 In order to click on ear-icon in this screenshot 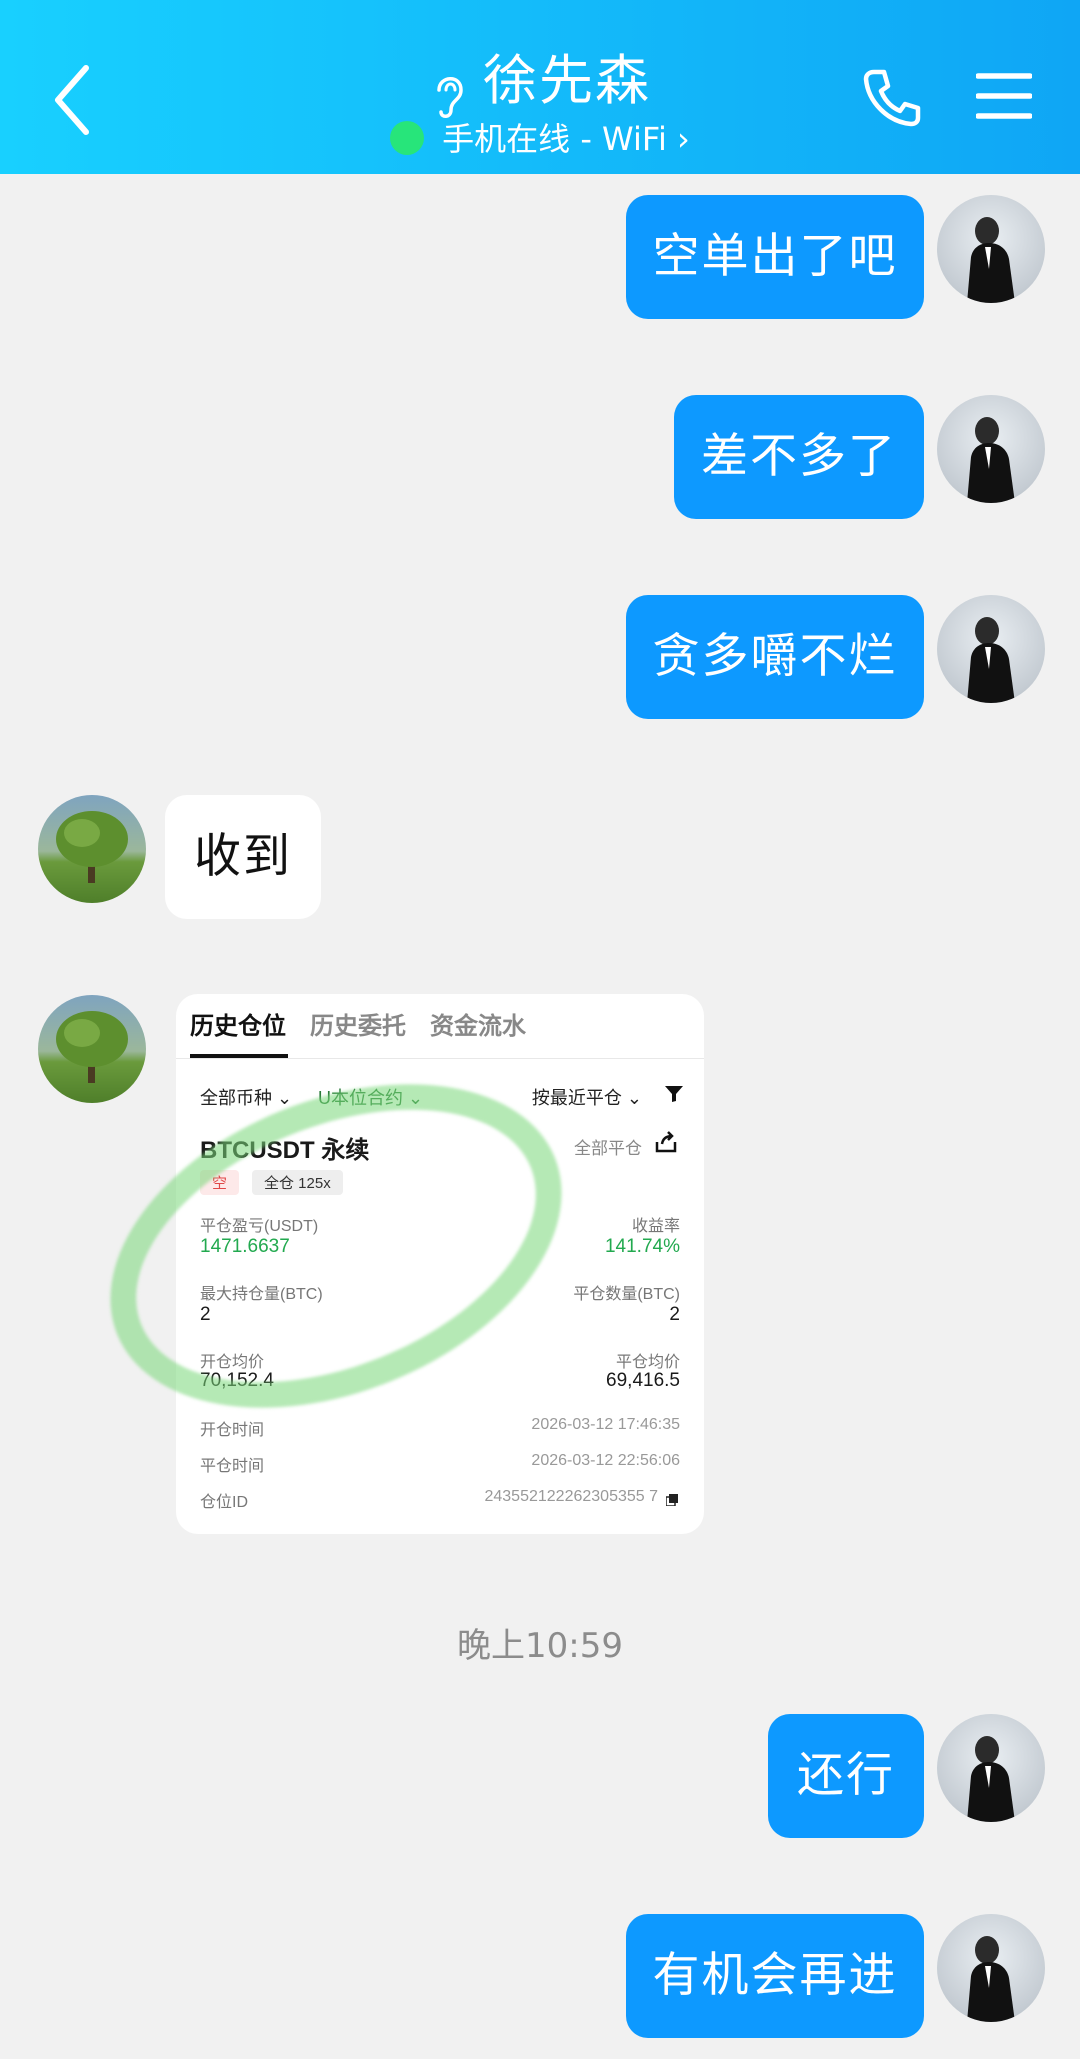, I will do `click(450, 97)`.